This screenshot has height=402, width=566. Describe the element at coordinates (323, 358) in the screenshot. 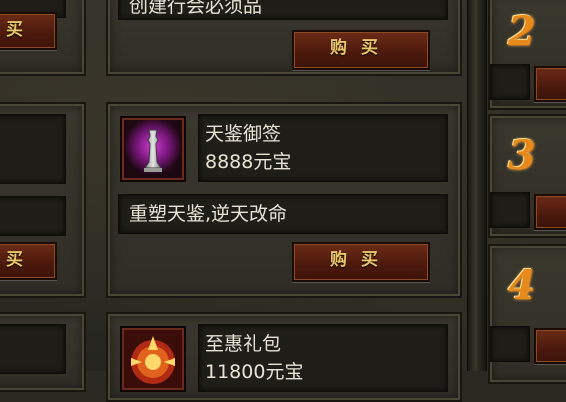

I see `item-info-box: 至惠礼包 11800元宝` at that location.